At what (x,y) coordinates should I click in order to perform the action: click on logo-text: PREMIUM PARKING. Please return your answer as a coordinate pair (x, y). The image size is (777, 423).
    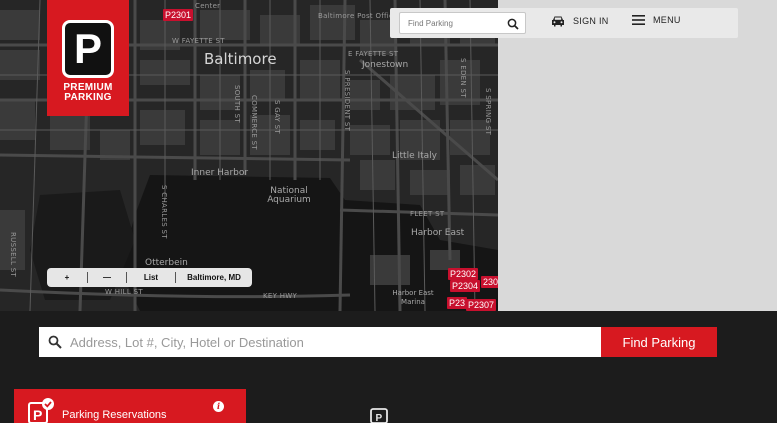
    Looking at the image, I should click on (87, 93).